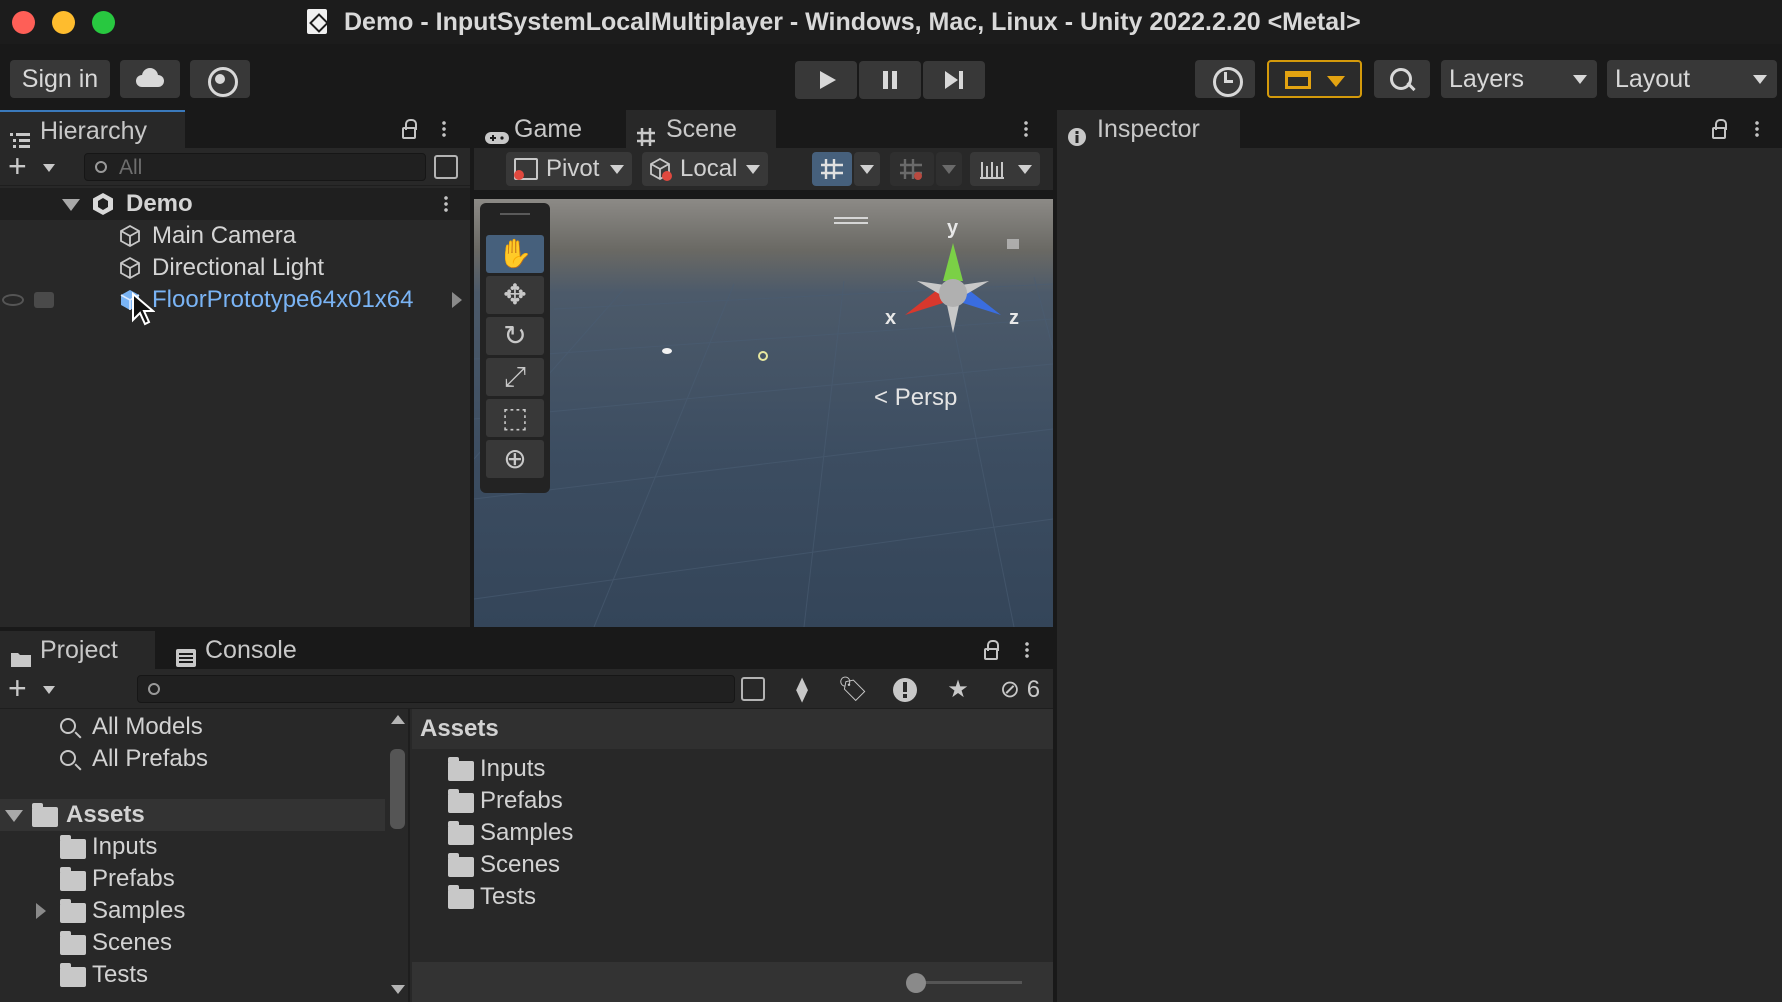  Describe the element at coordinates (612, 769) in the screenshot. I see `content-folder: Inputs` at that location.